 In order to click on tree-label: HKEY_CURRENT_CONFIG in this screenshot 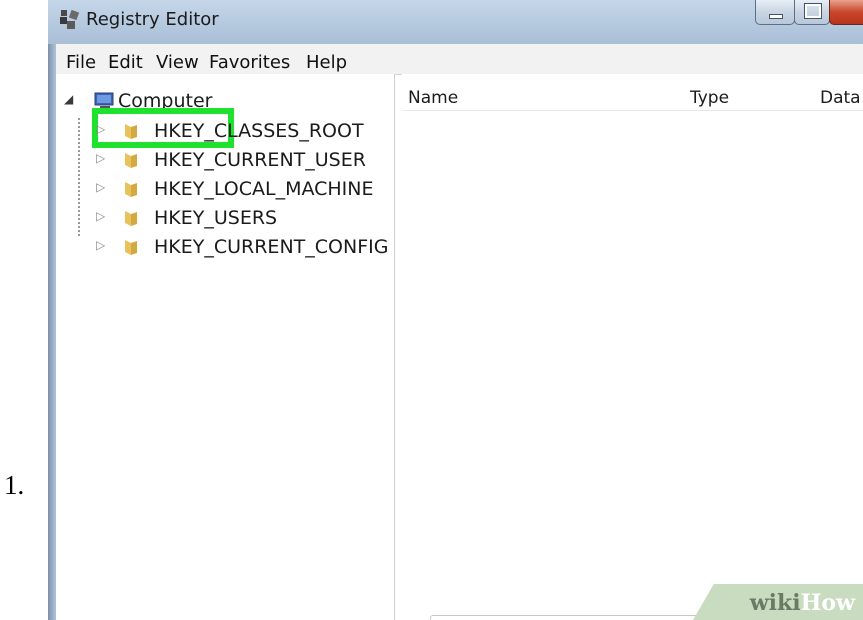, I will do `click(271, 247)`.